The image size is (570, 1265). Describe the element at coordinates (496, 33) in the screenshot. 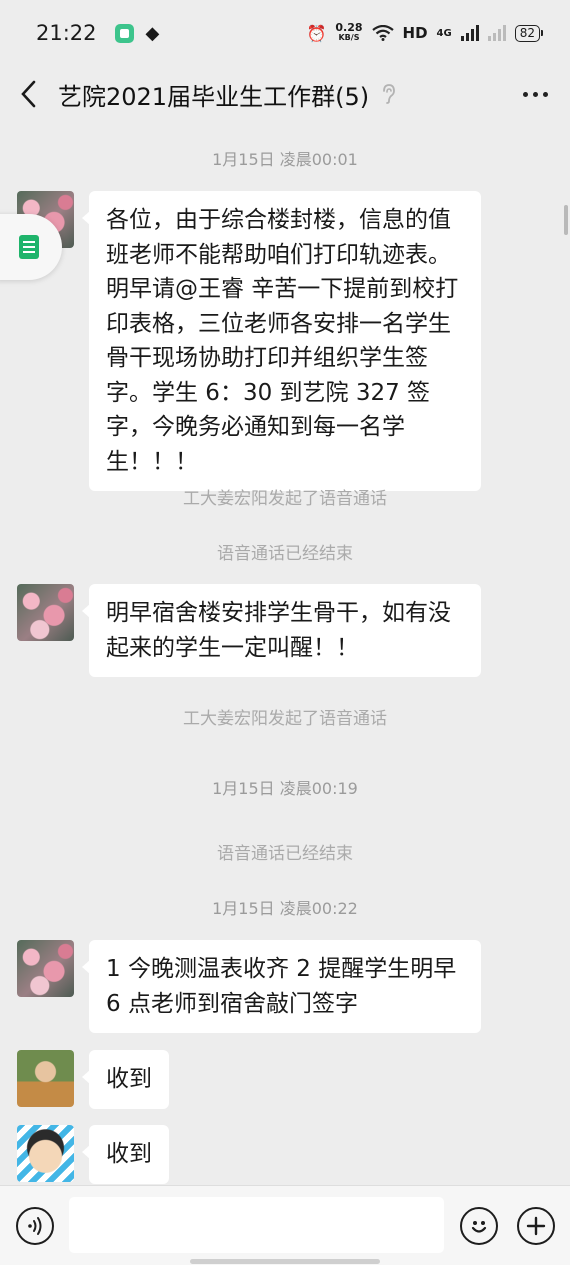

I see `signal-icon-secondary` at that location.